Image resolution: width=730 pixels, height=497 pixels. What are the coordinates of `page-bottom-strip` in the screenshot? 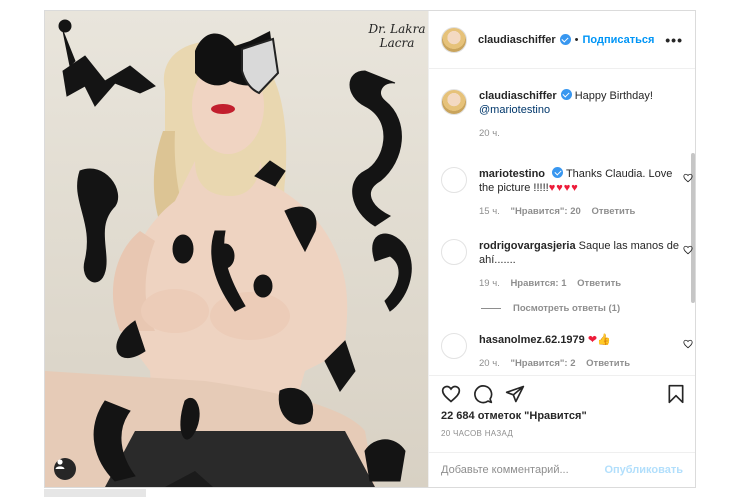 It's located at (95, 493).